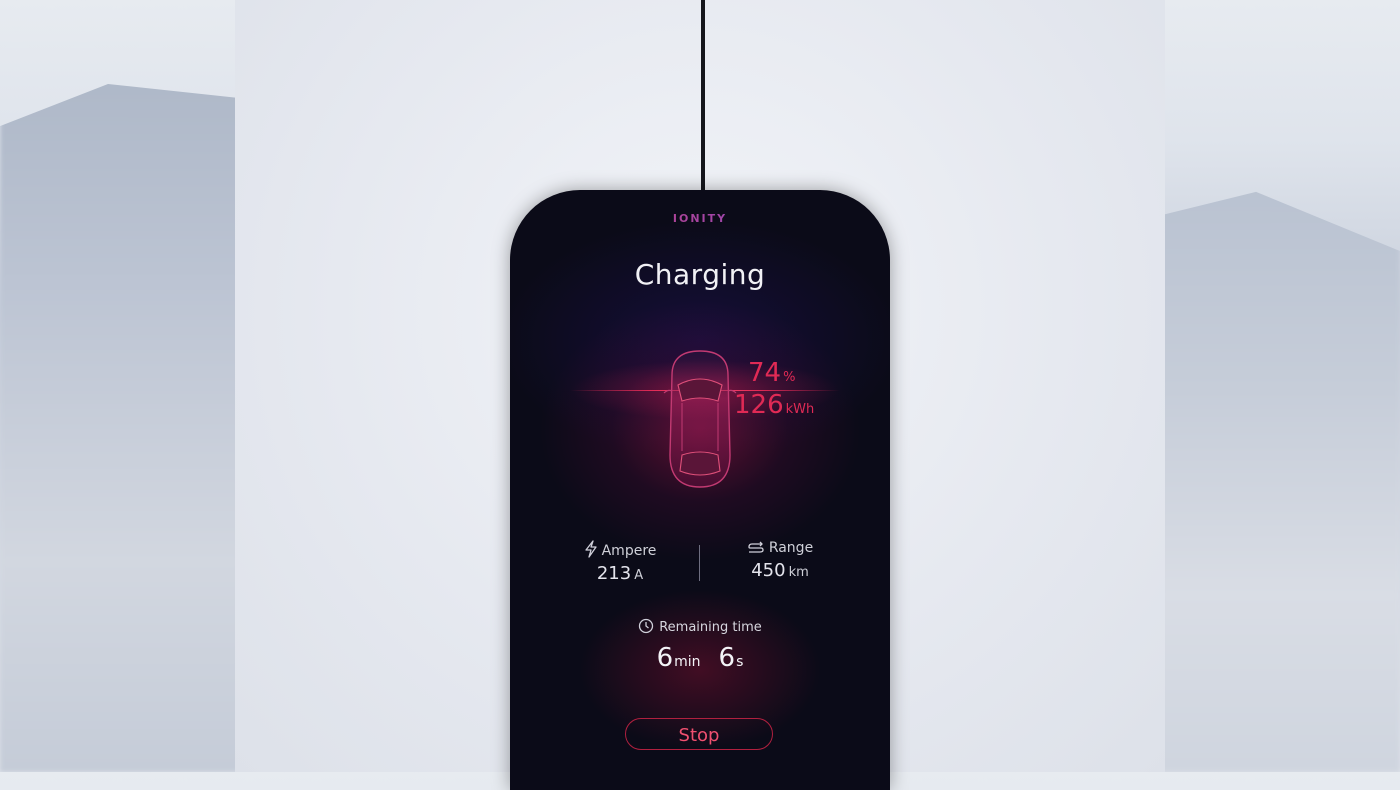  I want to click on charge-percent-unit: %, so click(789, 377).